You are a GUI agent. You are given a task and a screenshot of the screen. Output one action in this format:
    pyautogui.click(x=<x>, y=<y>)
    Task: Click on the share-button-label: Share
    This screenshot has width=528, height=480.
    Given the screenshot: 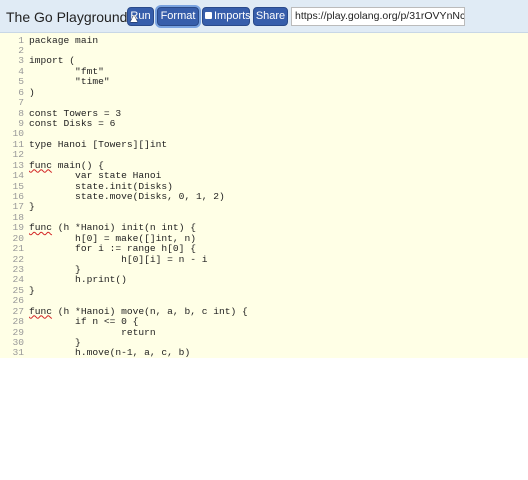 What is the action you would take?
    pyautogui.click(x=270, y=16)
    